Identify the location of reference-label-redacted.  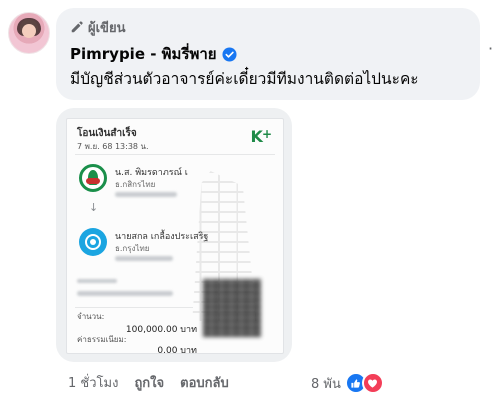
(97, 281).